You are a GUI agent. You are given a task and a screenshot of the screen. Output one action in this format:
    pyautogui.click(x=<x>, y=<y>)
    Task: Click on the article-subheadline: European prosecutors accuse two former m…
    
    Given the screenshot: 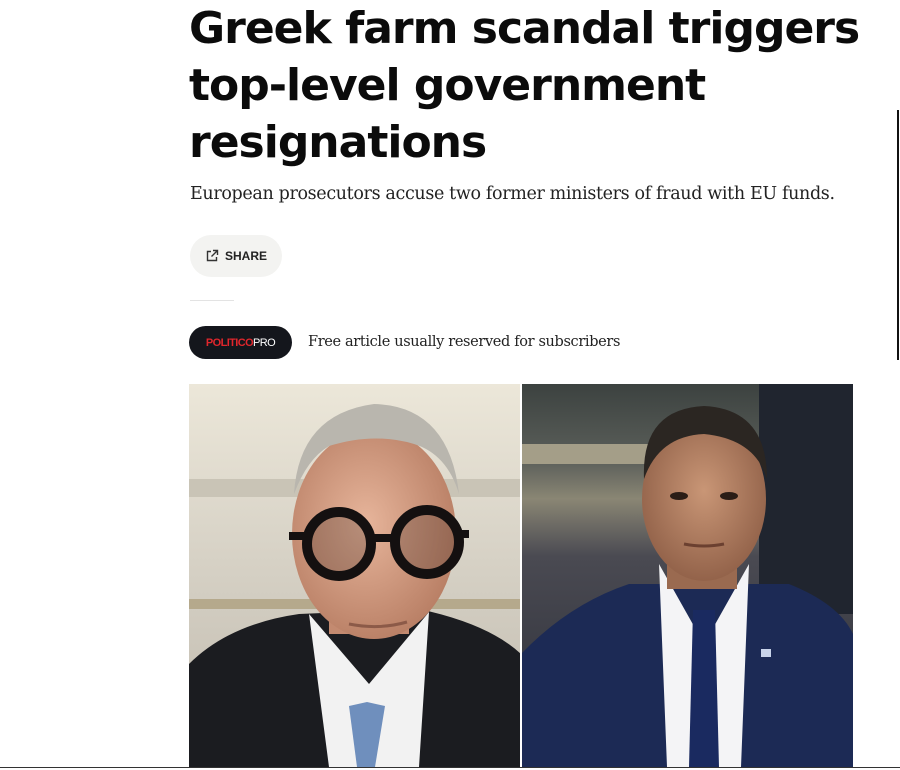 What is the action you would take?
    pyautogui.click(x=512, y=194)
    